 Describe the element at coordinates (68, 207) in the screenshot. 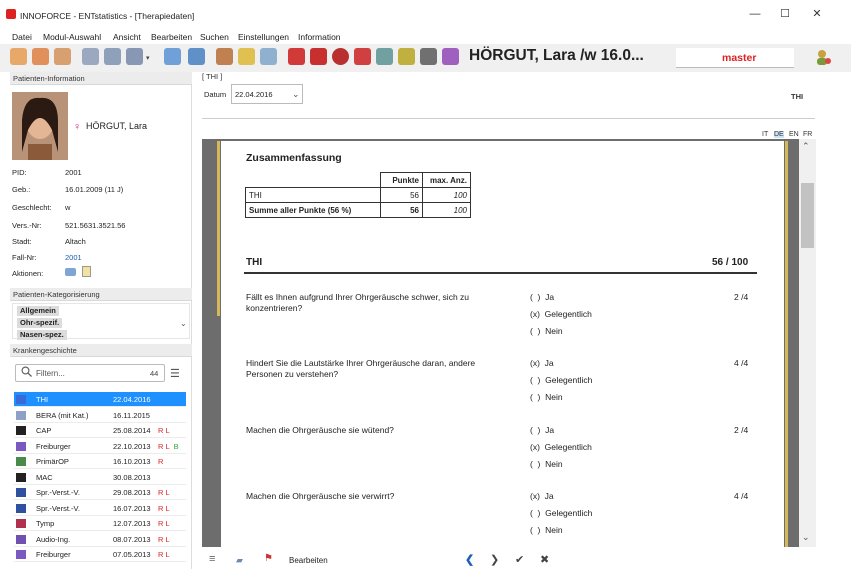

I see `gender-value: w` at that location.